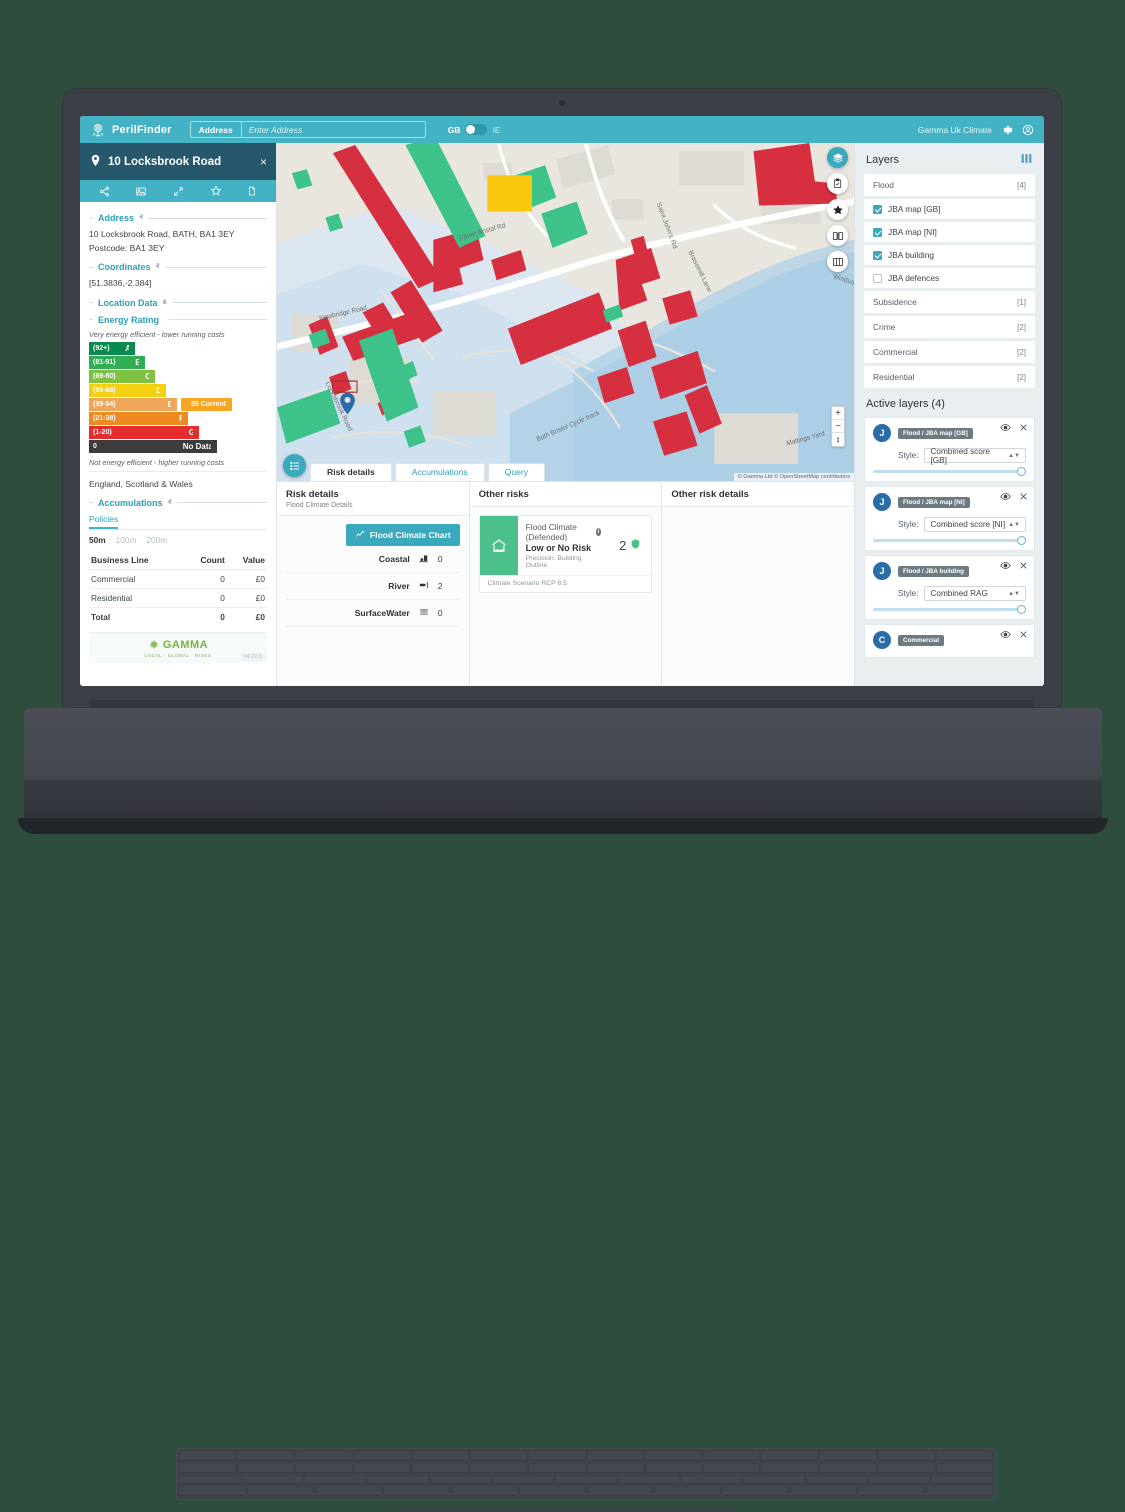 The image size is (1125, 1512). I want to click on other-risks-title: Other risks, so click(566, 494).